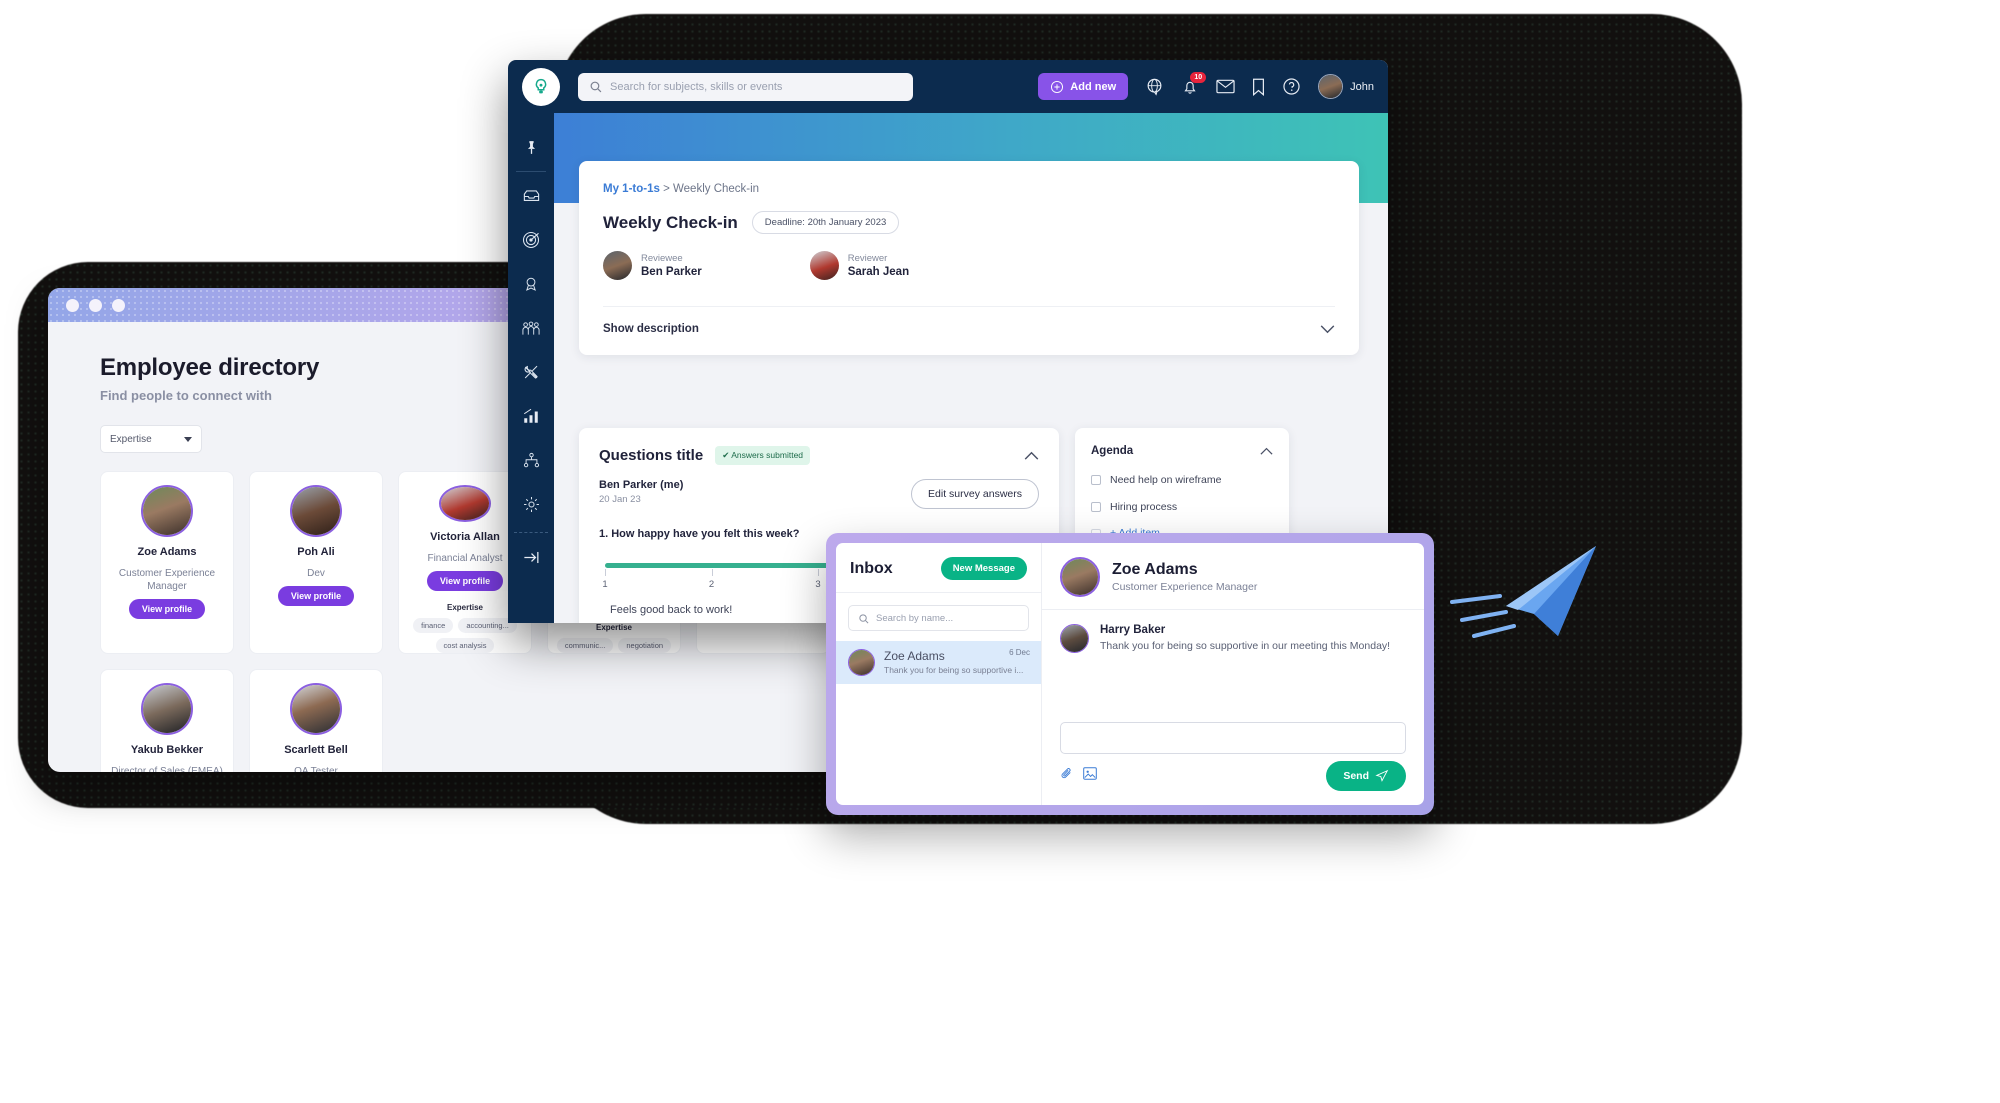  Describe the element at coordinates (631, 189) in the screenshot. I see `breadcrumb-parent-link: My 1-to-1s` at that location.